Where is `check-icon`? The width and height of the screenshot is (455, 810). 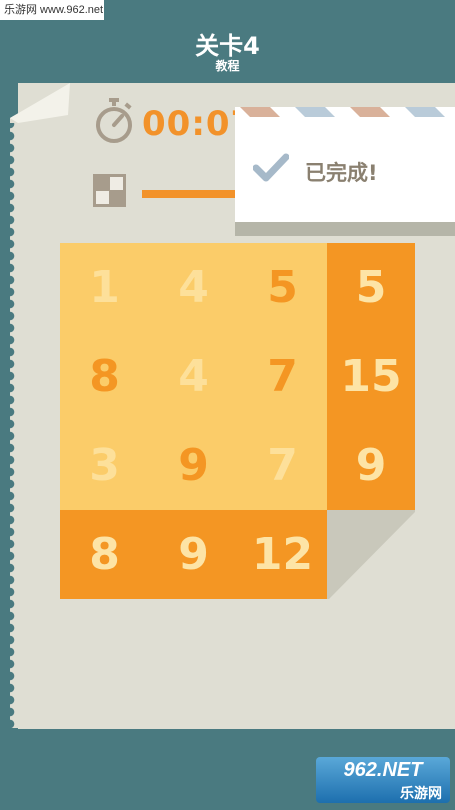
check-icon is located at coordinates (271, 167).